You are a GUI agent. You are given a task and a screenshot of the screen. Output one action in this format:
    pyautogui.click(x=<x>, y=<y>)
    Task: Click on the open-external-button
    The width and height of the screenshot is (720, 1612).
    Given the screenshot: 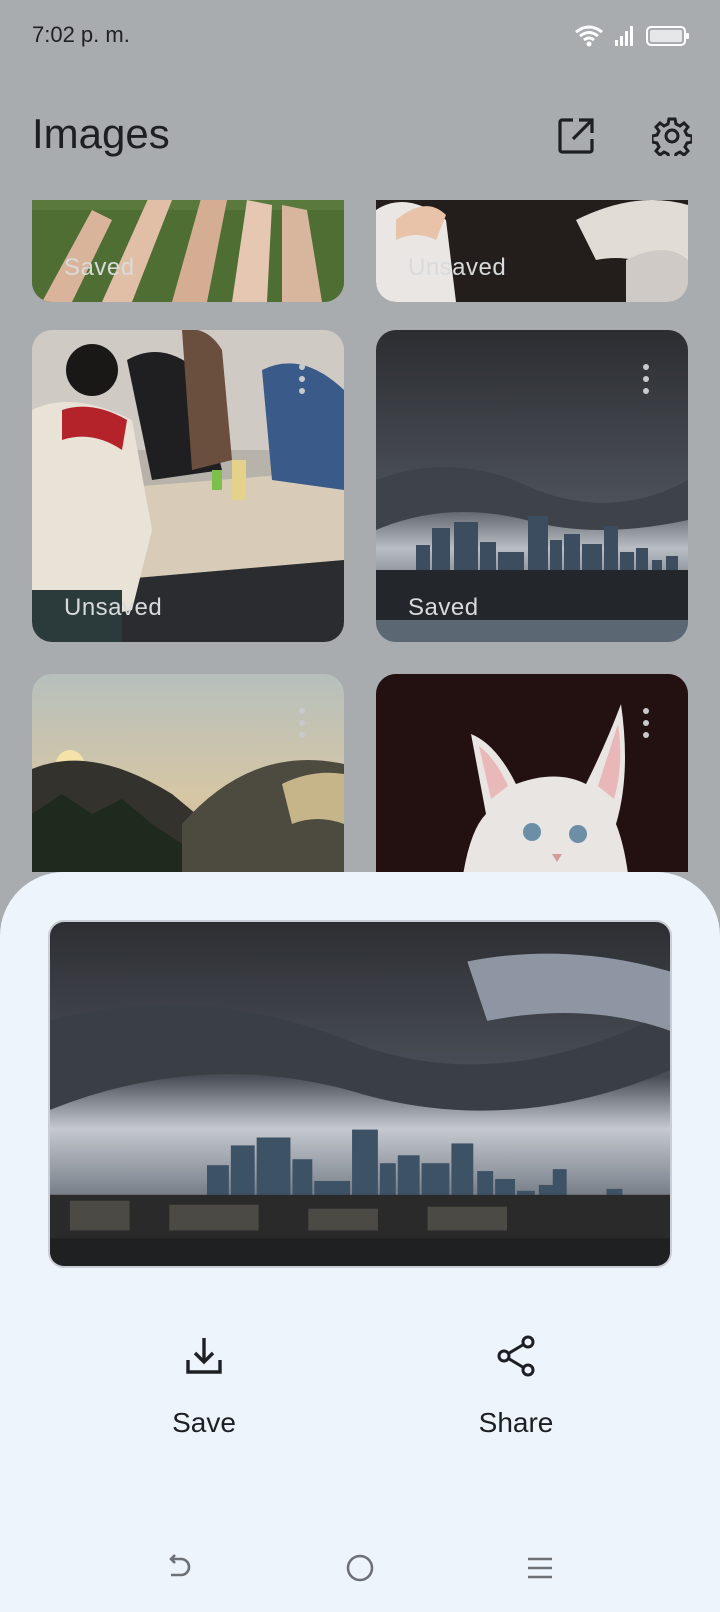 What is the action you would take?
    pyautogui.click(x=576, y=136)
    